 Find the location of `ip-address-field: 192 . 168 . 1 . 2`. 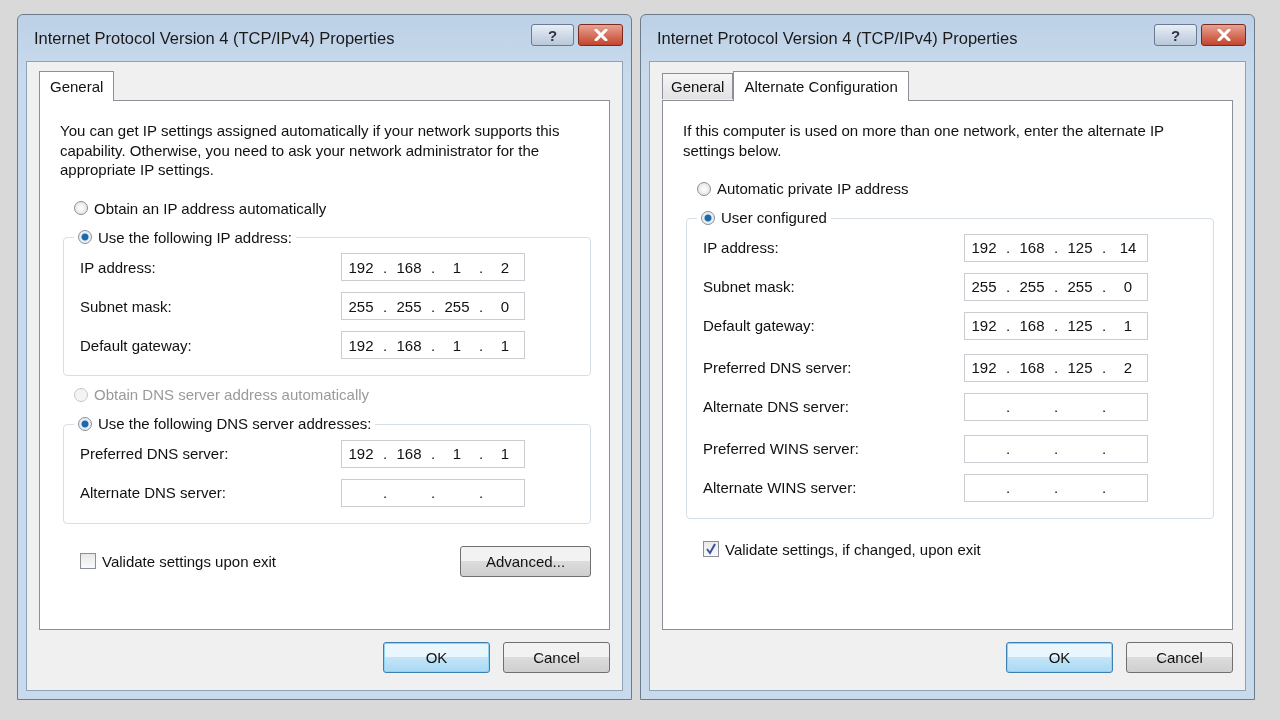

ip-address-field: 192 . 168 . 1 . 2 is located at coordinates (433, 267).